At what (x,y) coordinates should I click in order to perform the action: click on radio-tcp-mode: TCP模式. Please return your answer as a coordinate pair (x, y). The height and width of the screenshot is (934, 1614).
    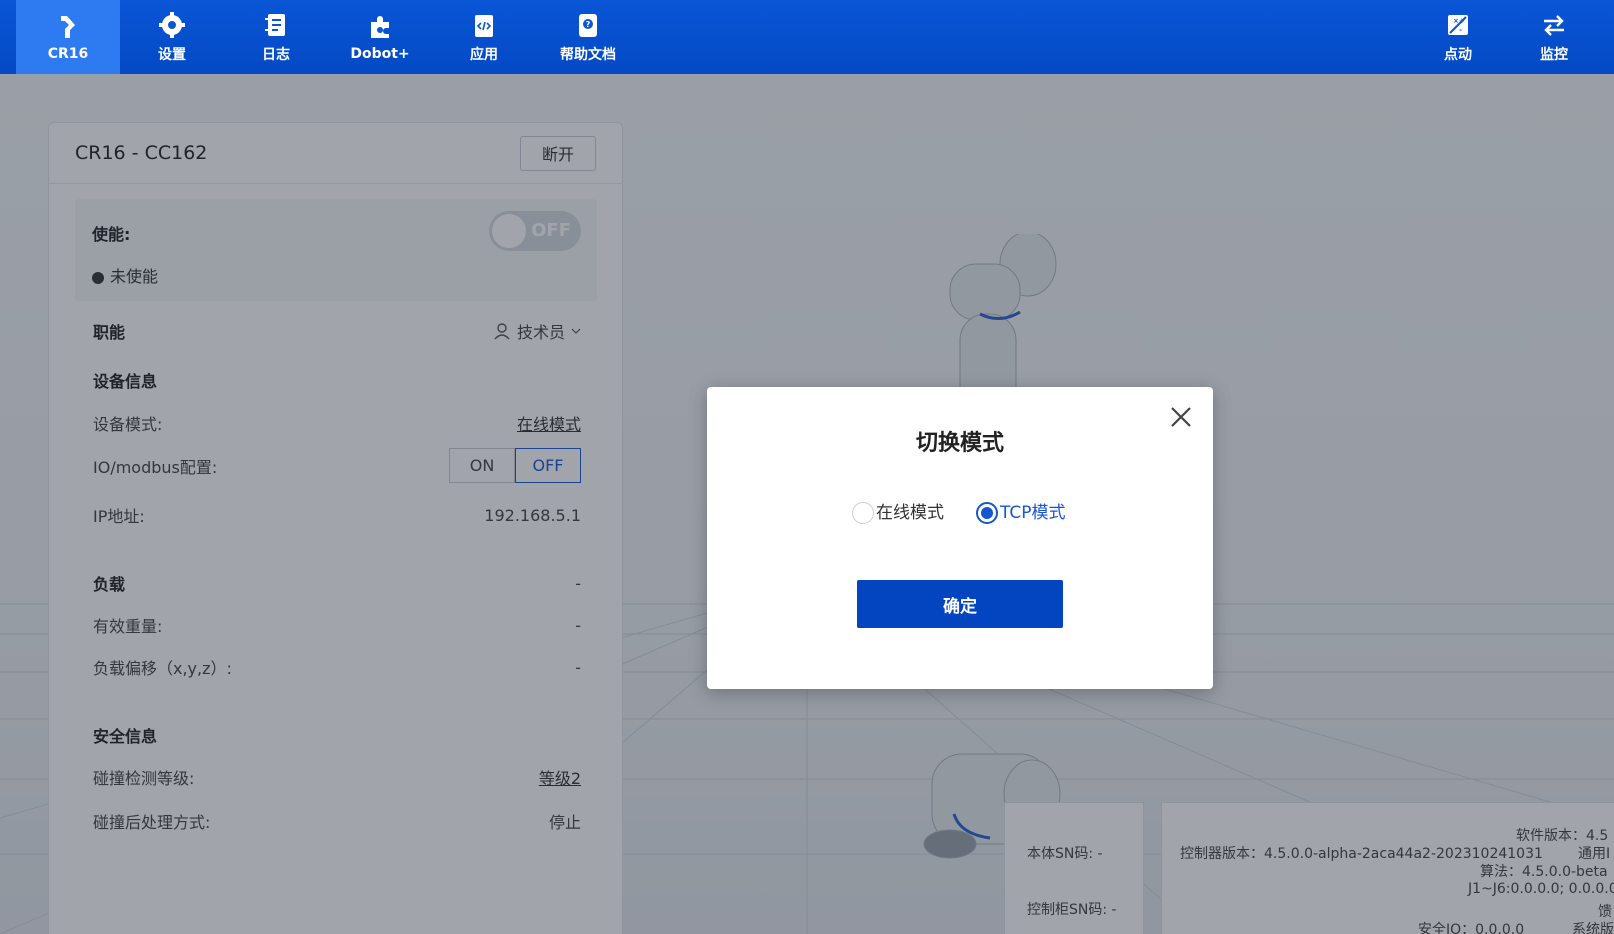
    Looking at the image, I should click on (1021, 510).